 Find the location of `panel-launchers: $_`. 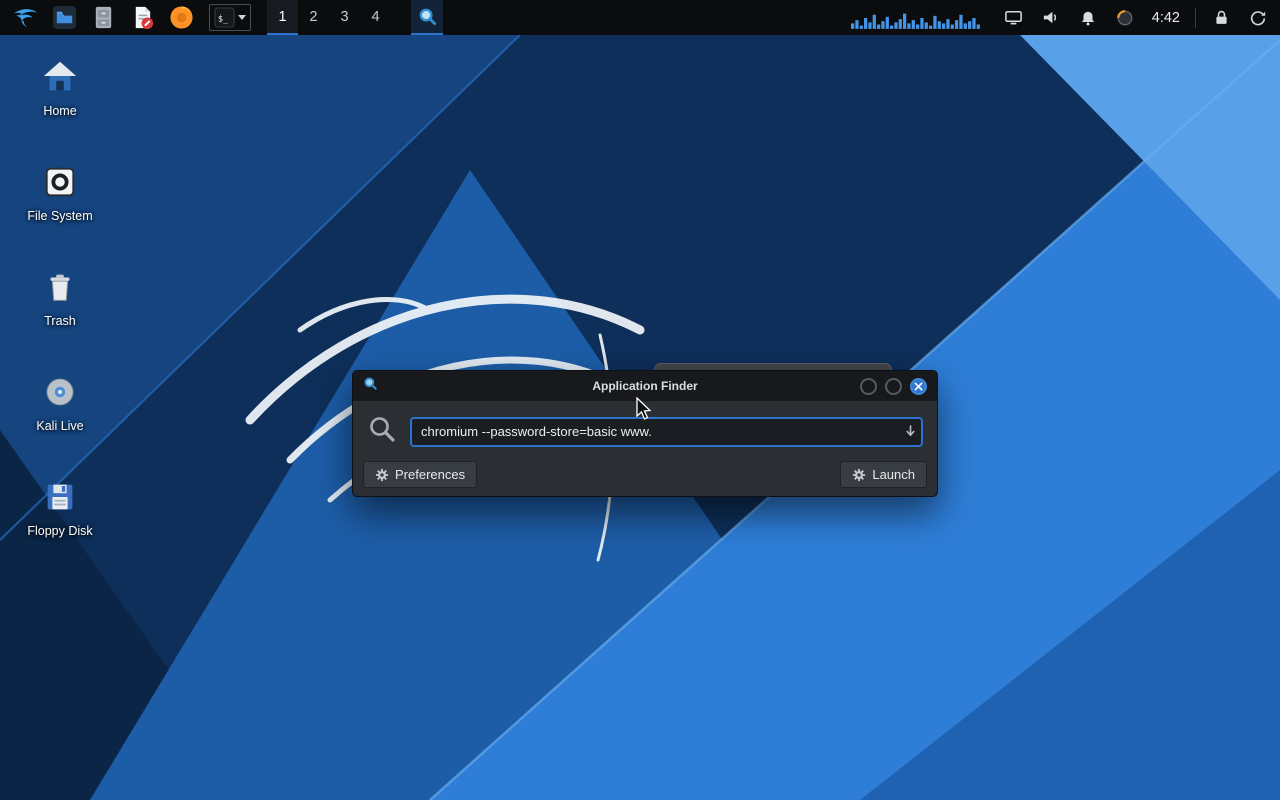

panel-launchers: $_ is located at coordinates (130, 17).